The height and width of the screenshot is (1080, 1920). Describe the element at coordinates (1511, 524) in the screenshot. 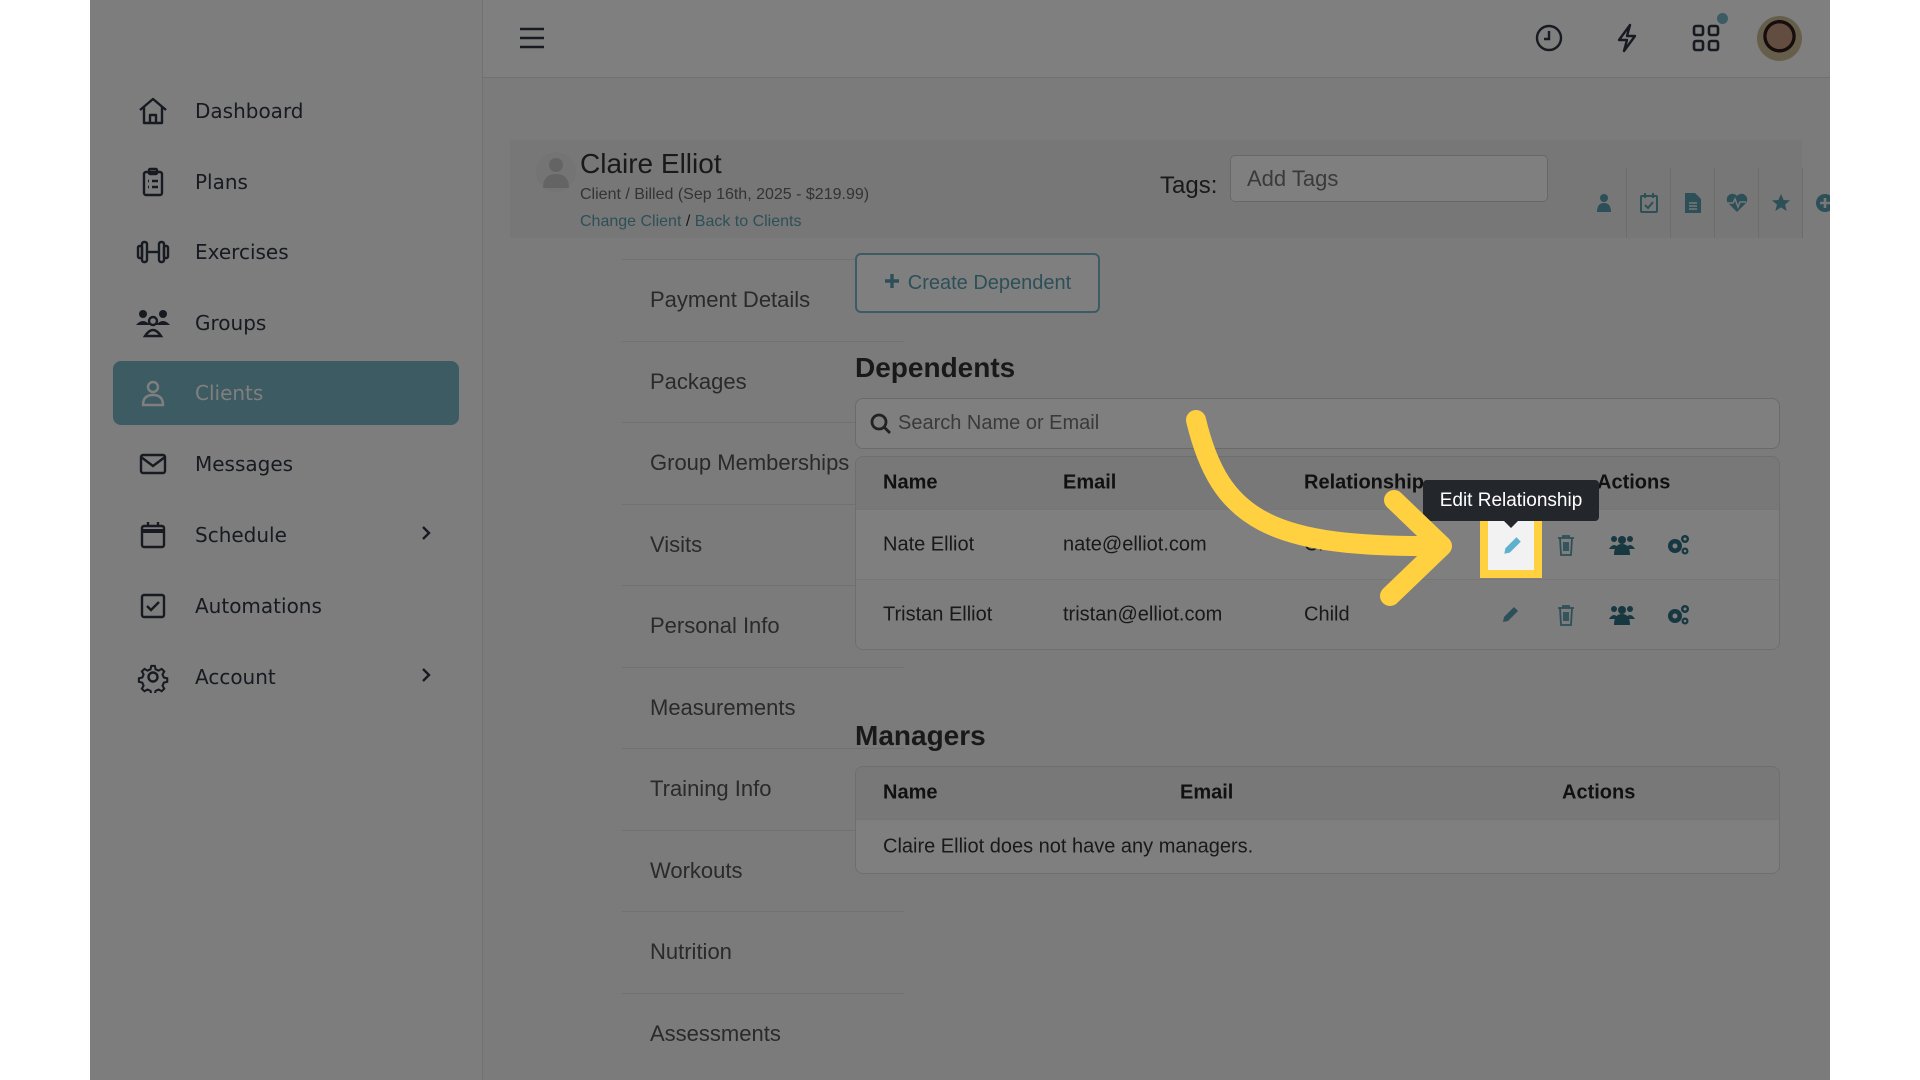

I see `tooltip-arrow` at that location.